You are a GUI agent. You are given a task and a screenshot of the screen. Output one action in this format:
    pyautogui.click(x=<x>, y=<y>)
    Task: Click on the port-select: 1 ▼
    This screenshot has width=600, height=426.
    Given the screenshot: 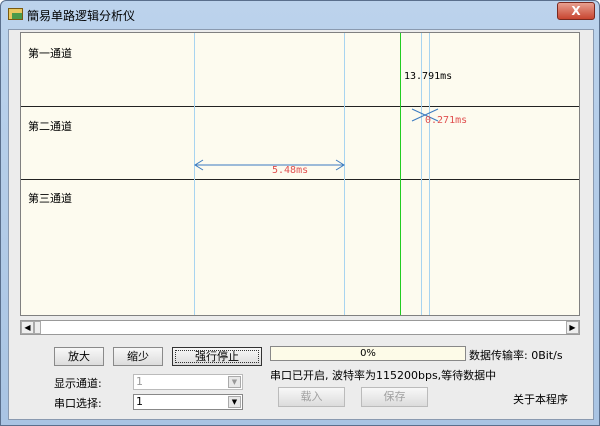 What is the action you would take?
    pyautogui.click(x=188, y=402)
    